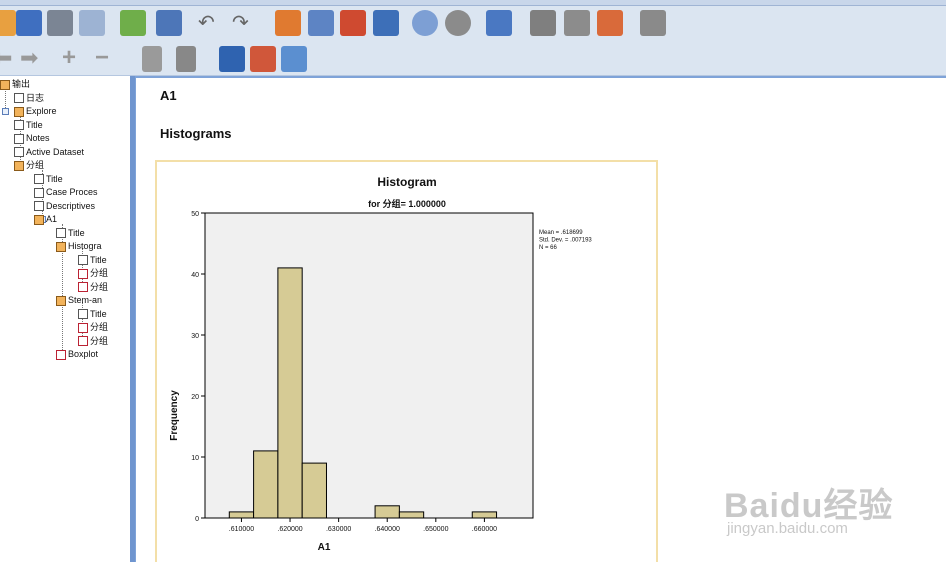 This screenshot has height=562, width=946. Describe the element at coordinates (49, 152) in the screenshot. I see `tree-node: Active Dataset` at that location.